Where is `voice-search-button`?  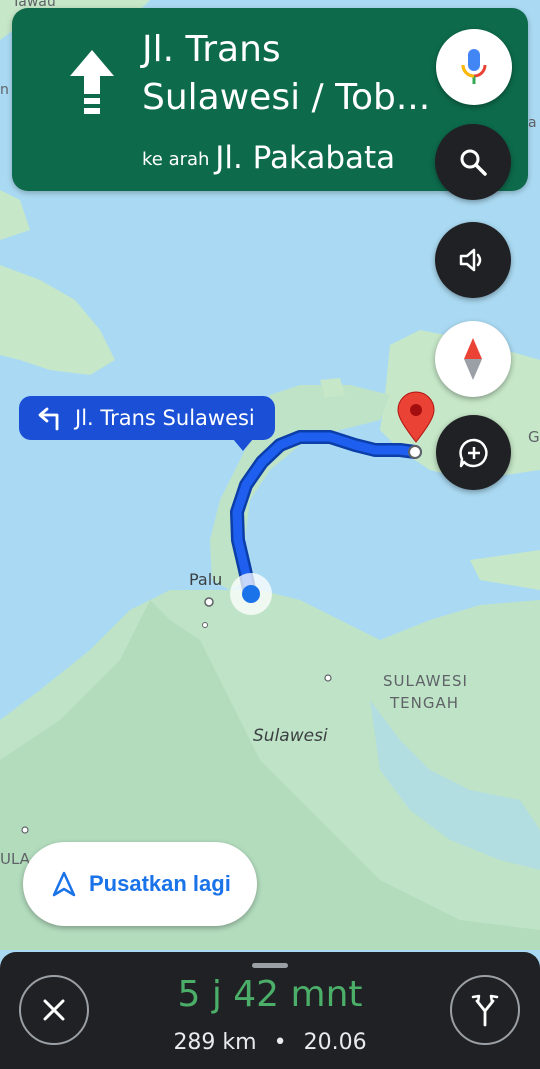
voice-search-button is located at coordinates (474, 67).